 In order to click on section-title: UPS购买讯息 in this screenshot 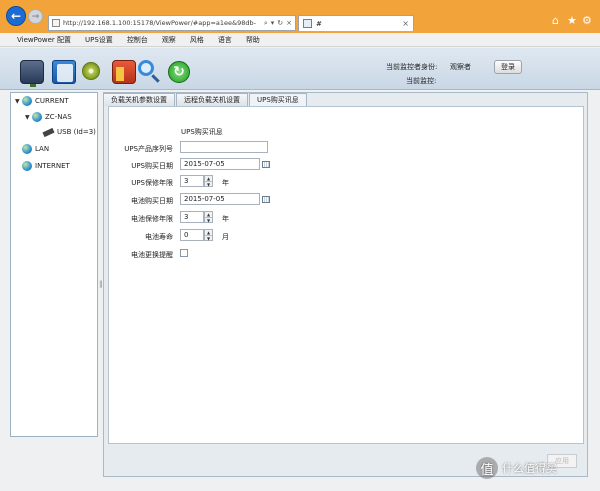, I will do `click(202, 132)`.